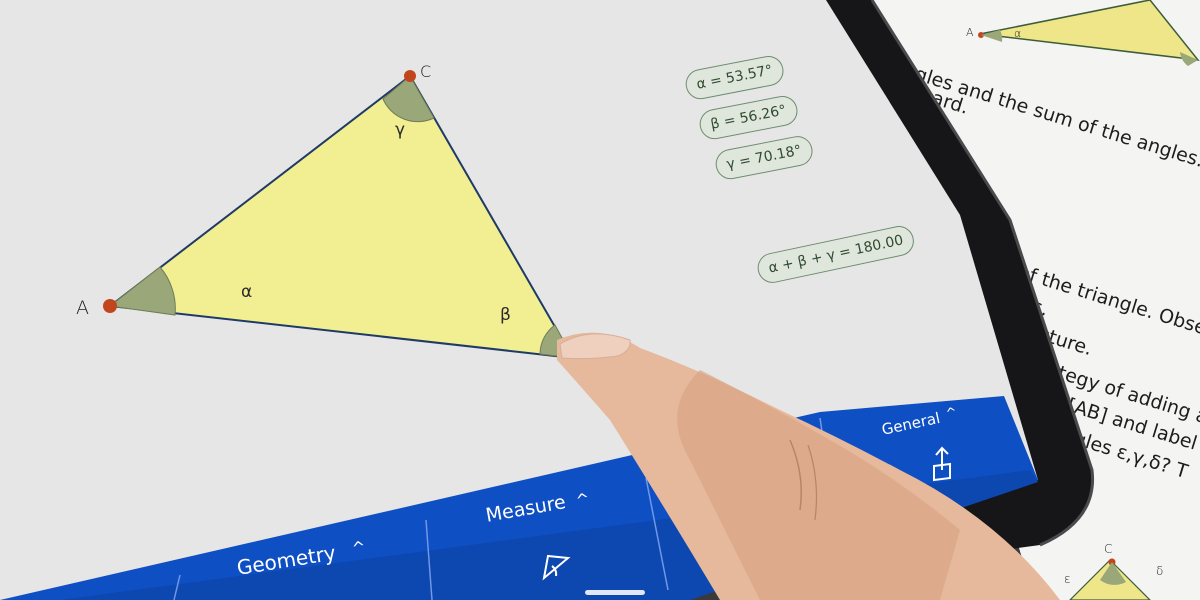 The width and height of the screenshot is (1200, 600). Describe the element at coordinates (400, 130) in the screenshot. I see `label-angle-gamma: γ` at that location.